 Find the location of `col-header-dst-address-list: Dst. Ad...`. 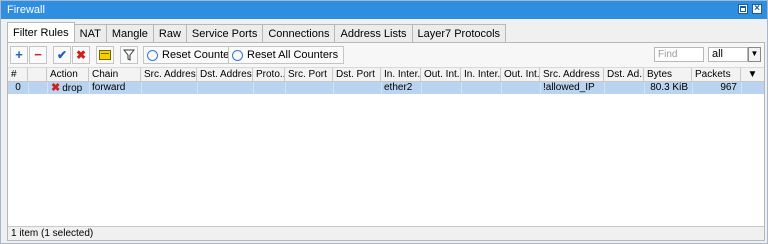

col-header-dst-address-list: Dst. Ad... is located at coordinates (624, 74).